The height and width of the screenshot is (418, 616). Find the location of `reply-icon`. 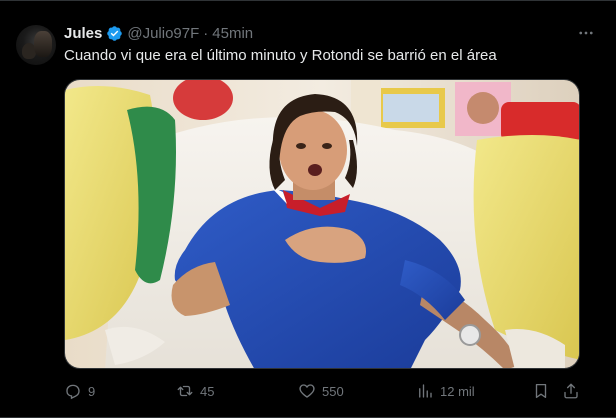

reply-icon is located at coordinates (73, 391).